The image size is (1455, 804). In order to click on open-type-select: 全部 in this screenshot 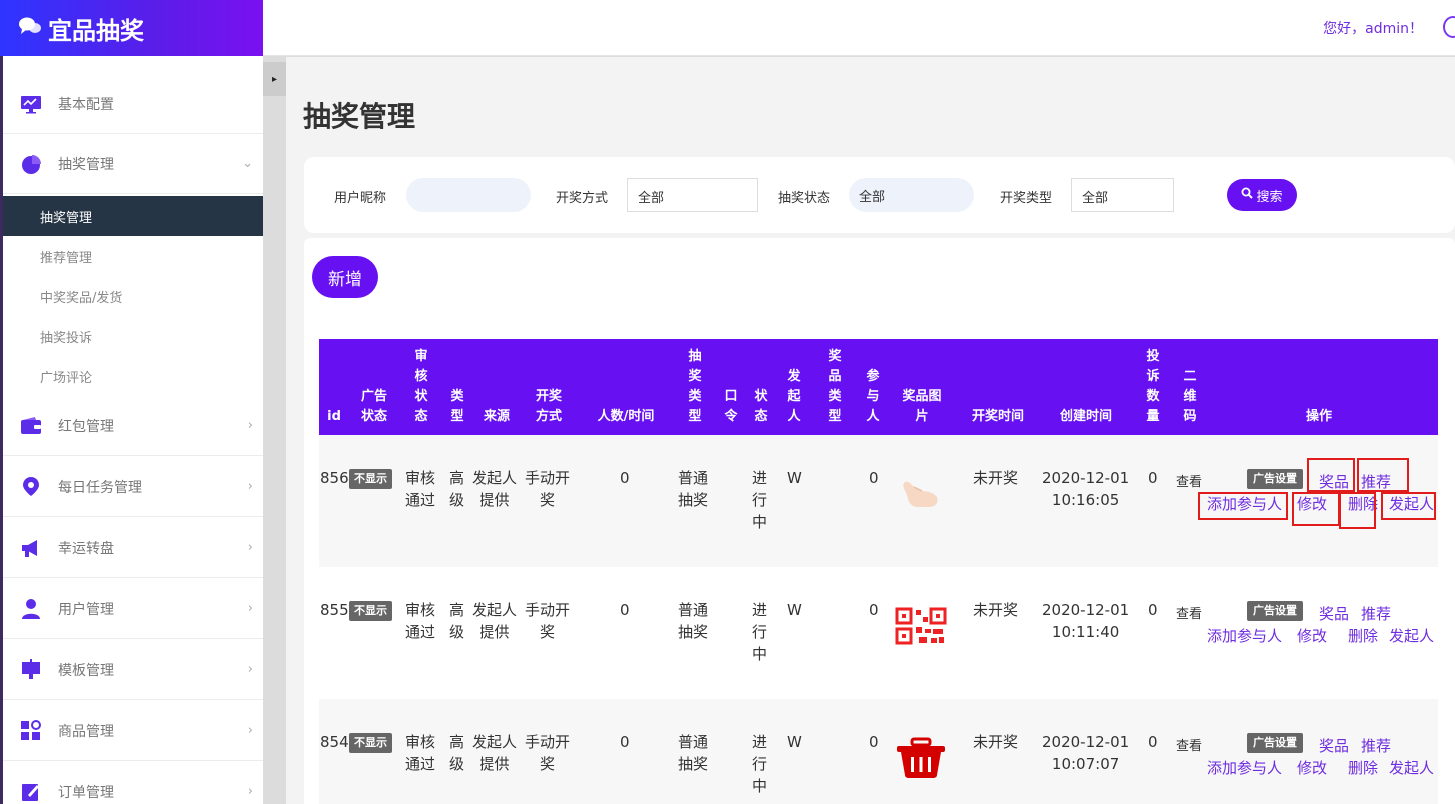, I will do `click(1122, 195)`.